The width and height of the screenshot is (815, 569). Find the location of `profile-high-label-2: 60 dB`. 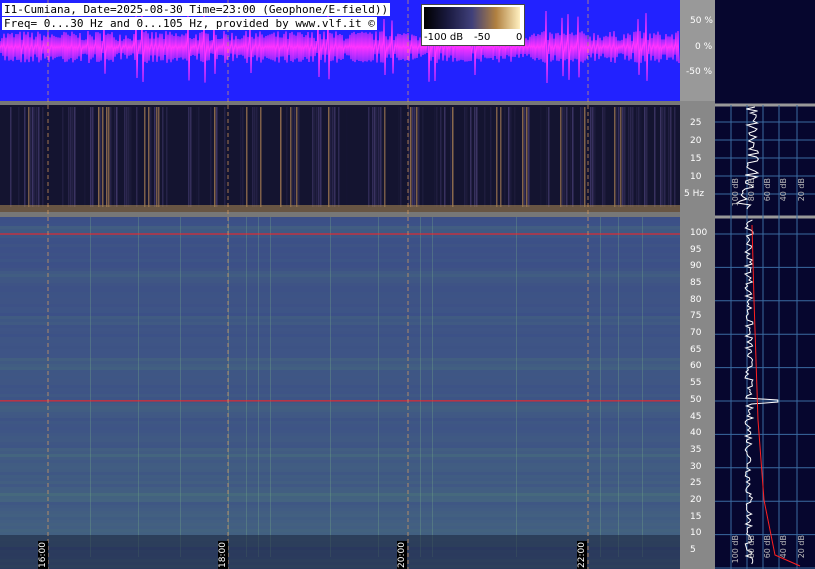

profile-high-label-2: 60 dB is located at coordinates (767, 547).